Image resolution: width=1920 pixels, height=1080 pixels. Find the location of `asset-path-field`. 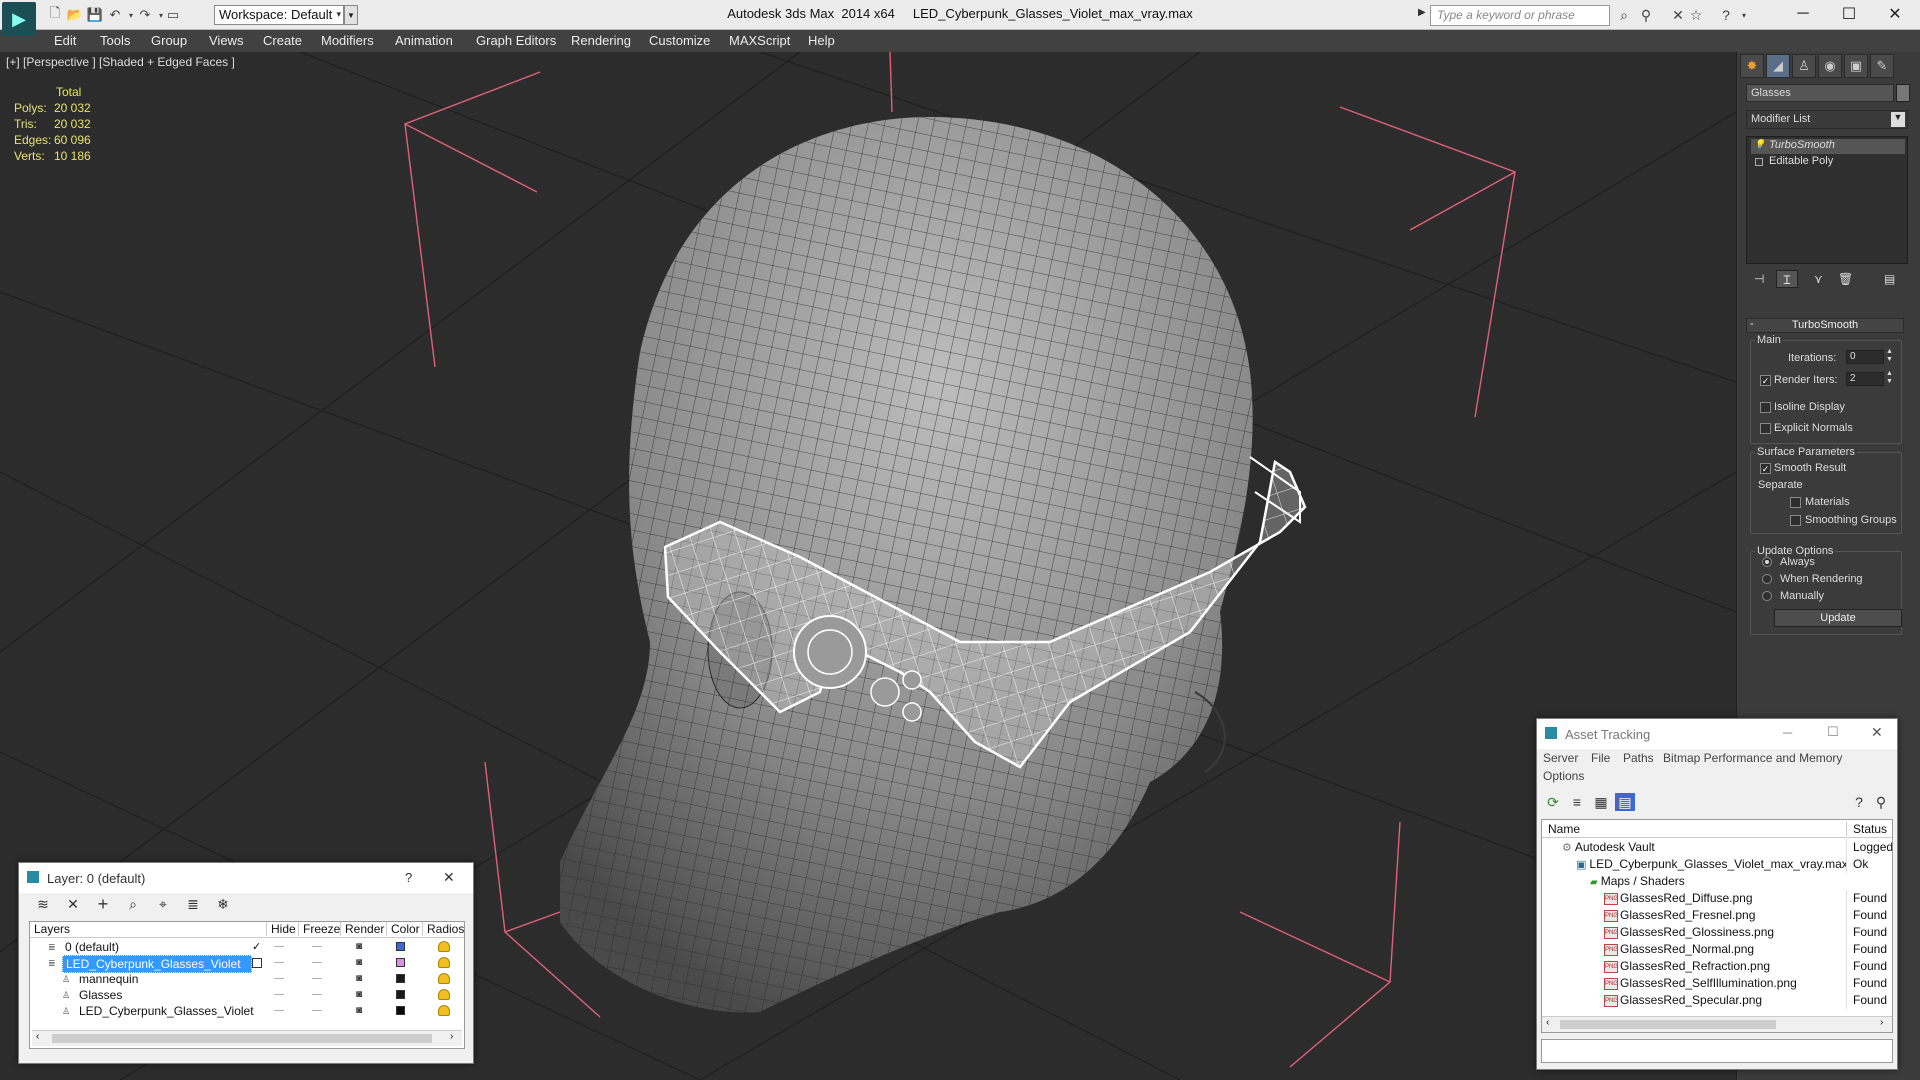

asset-path-field is located at coordinates (1717, 1051).